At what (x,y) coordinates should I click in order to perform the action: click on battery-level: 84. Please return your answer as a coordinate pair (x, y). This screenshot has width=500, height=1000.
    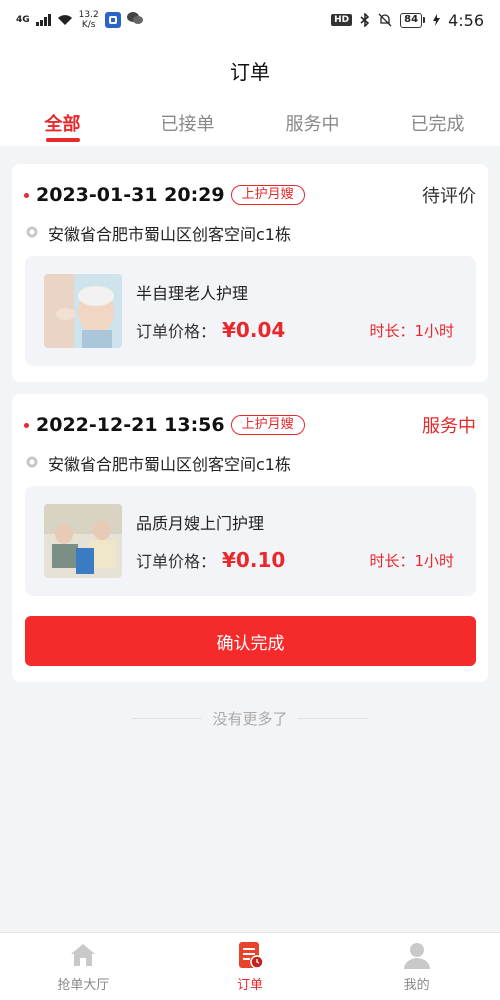
    Looking at the image, I should click on (411, 20).